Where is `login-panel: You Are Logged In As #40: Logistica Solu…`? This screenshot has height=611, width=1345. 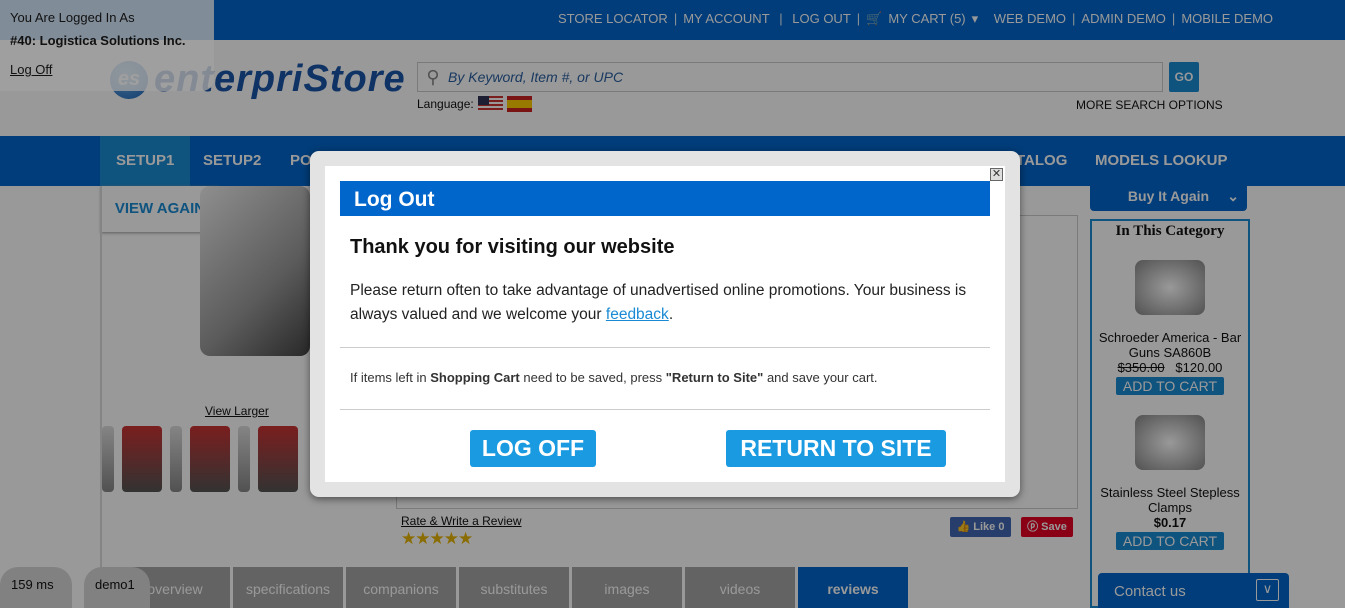
login-panel: You Are Logged In As #40: Logistica Solu… is located at coordinates (107, 45).